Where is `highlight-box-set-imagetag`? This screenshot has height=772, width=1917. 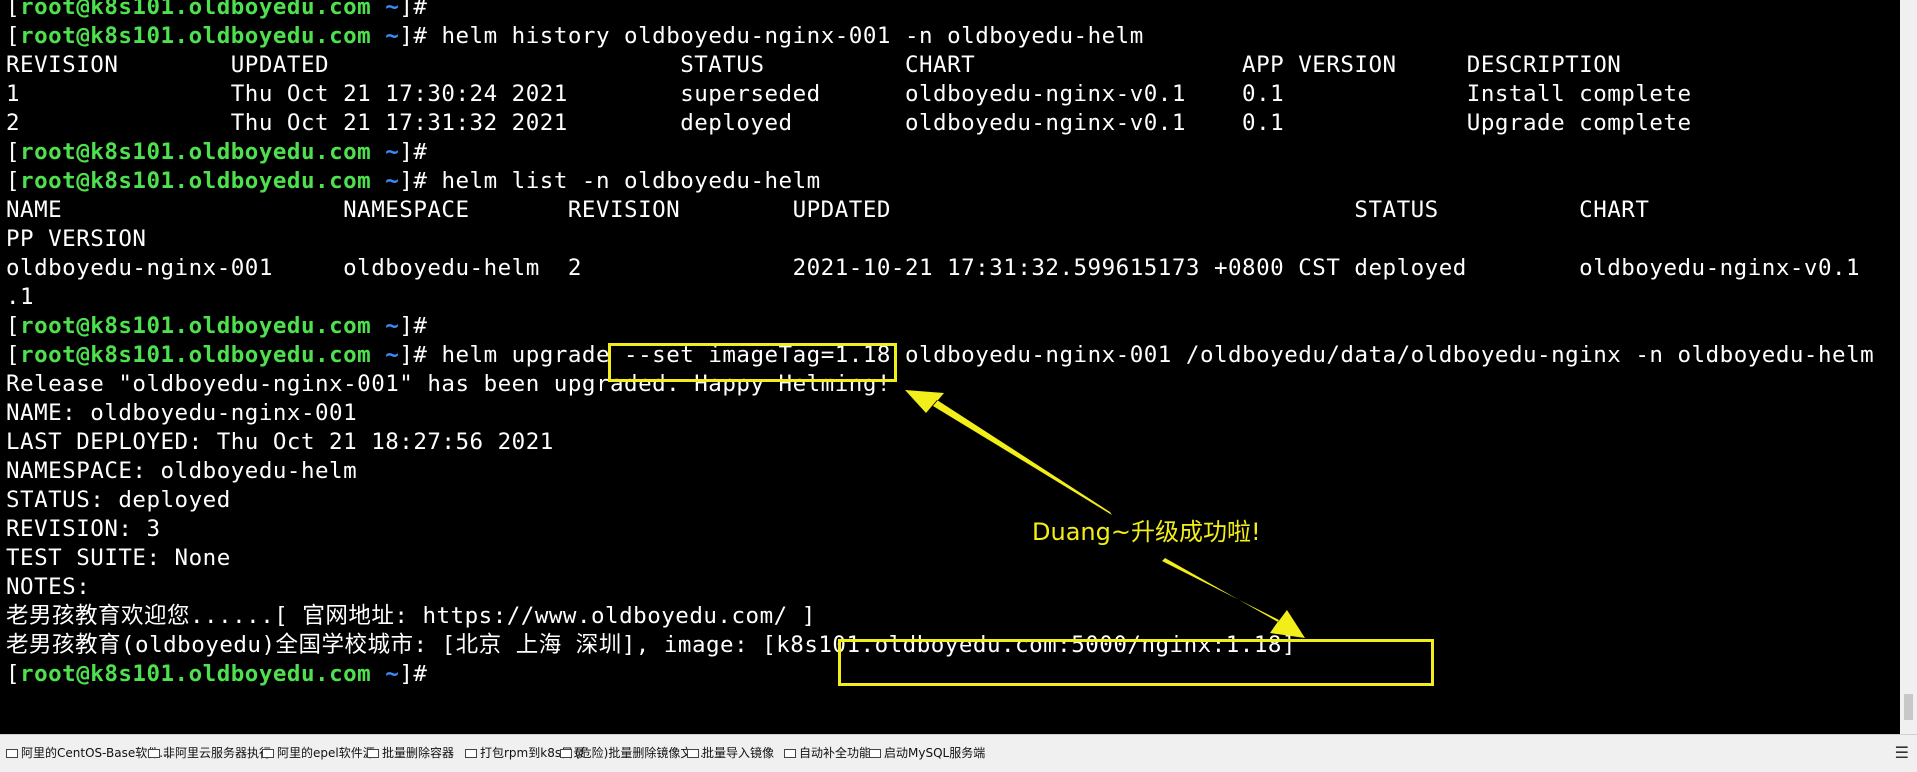 highlight-box-set-imagetag is located at coordinates (752, 362).